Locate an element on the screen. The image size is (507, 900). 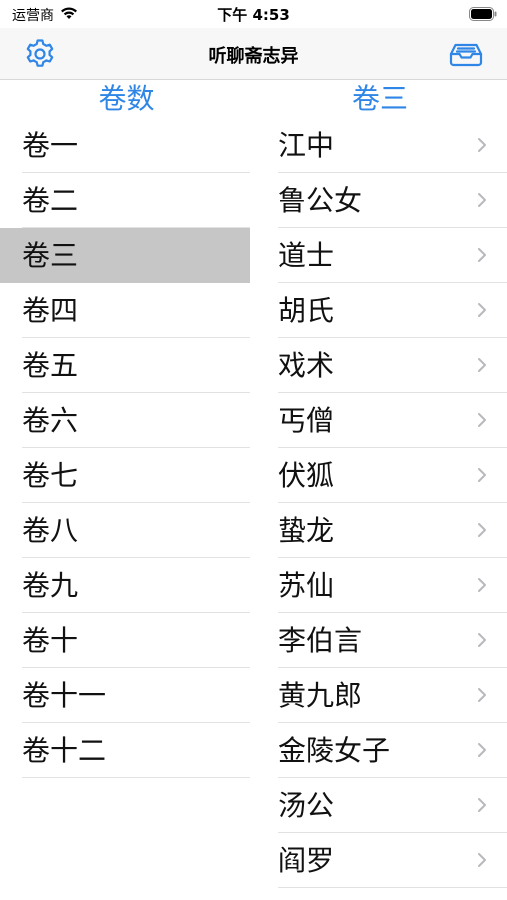
story-label: 江中 is located at coordinates (306, 145).